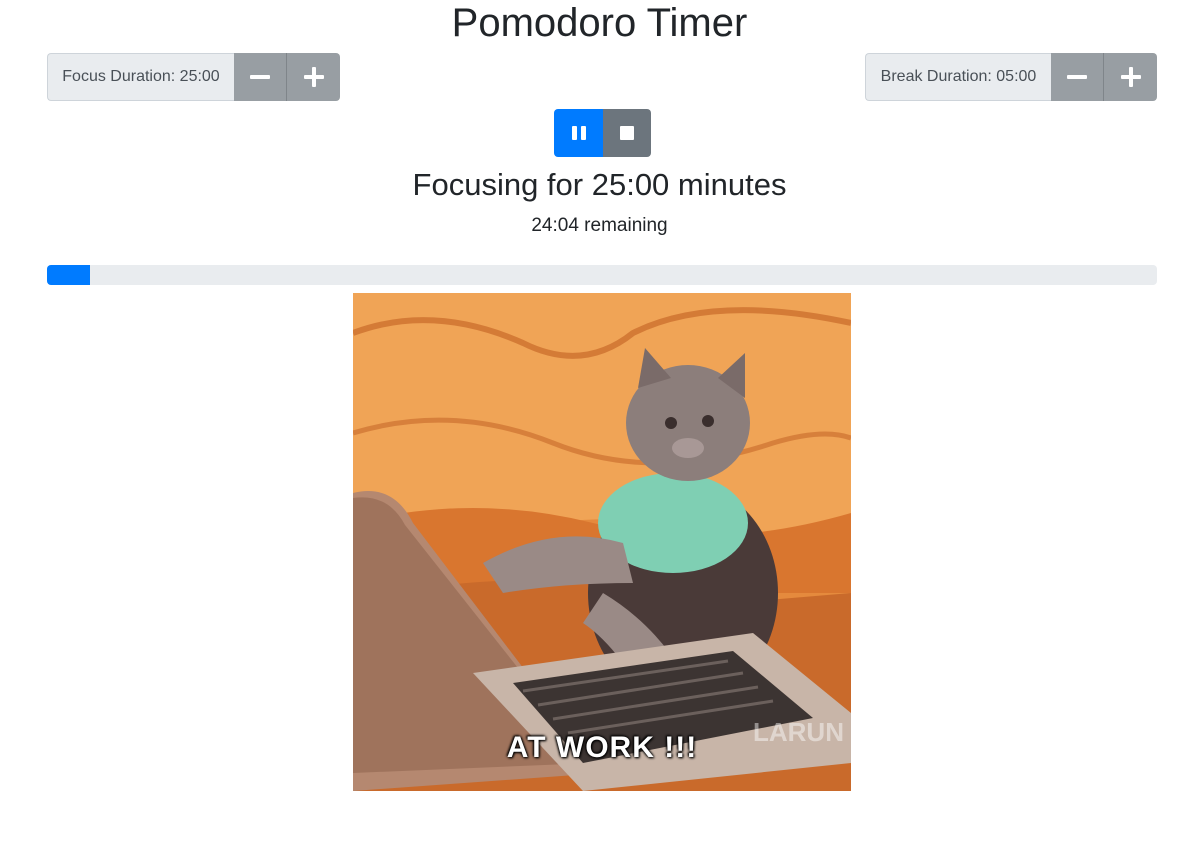 This screenshot has height=861, width=1199. I want to click on break-decrease-button, so click(1077, 77).